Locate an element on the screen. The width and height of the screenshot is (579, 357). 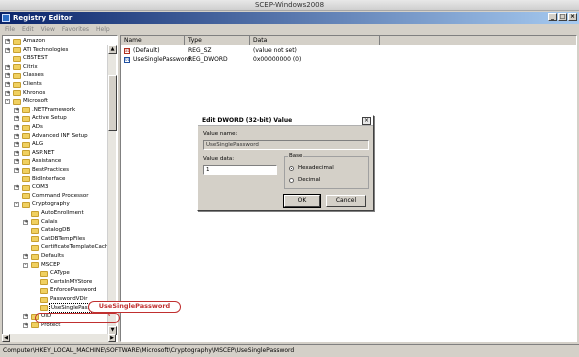
ok-button: OK is located at coordinates (302, 201).